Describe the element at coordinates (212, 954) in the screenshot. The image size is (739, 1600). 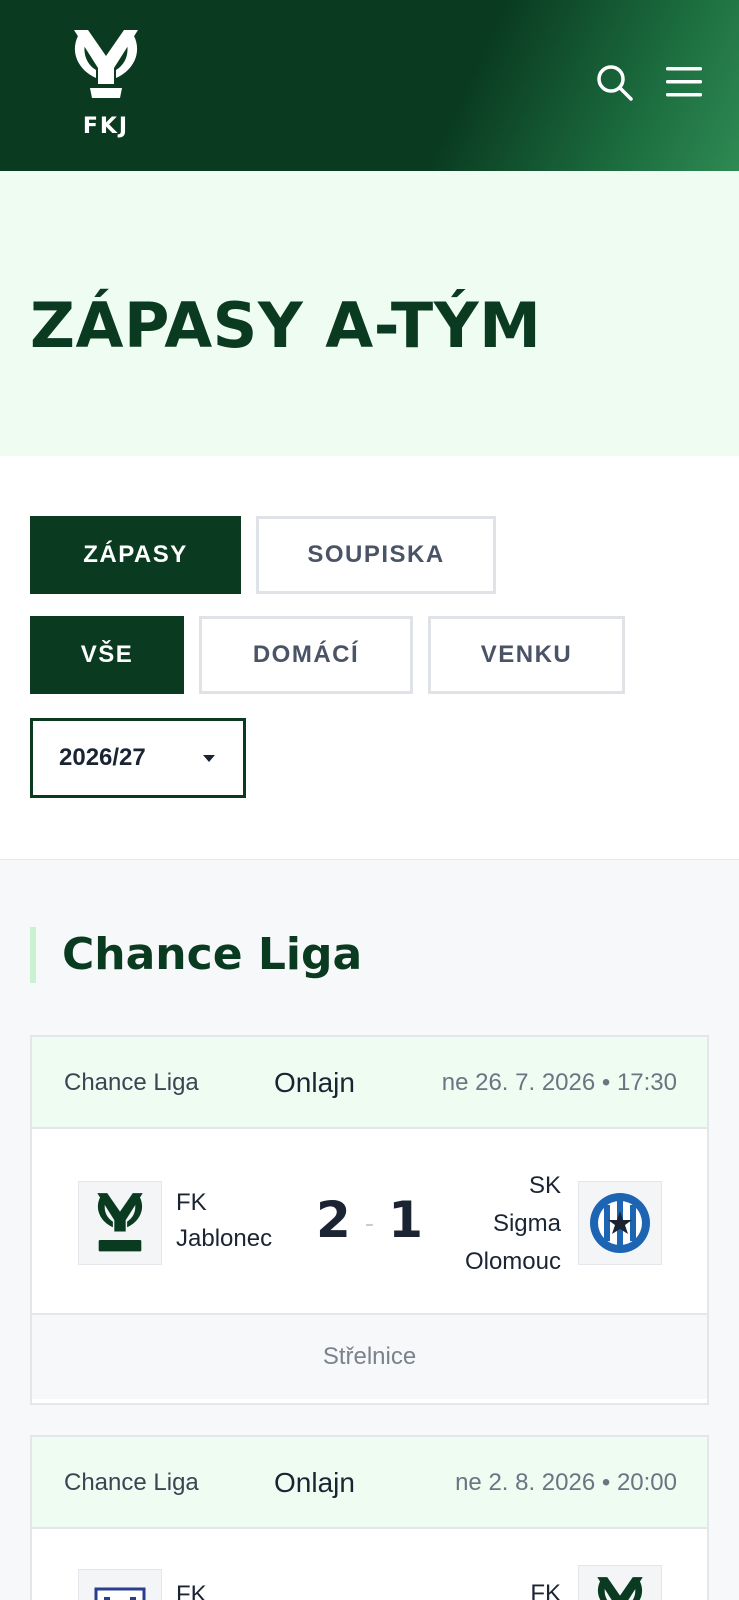
I see `section-title: Chance Liga` at that location.